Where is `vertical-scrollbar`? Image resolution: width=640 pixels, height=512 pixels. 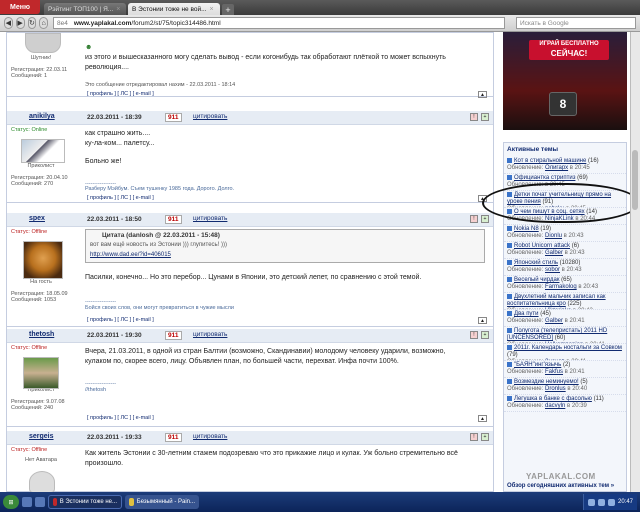 vertical-scrollbar is located at coordinates (635, 262).